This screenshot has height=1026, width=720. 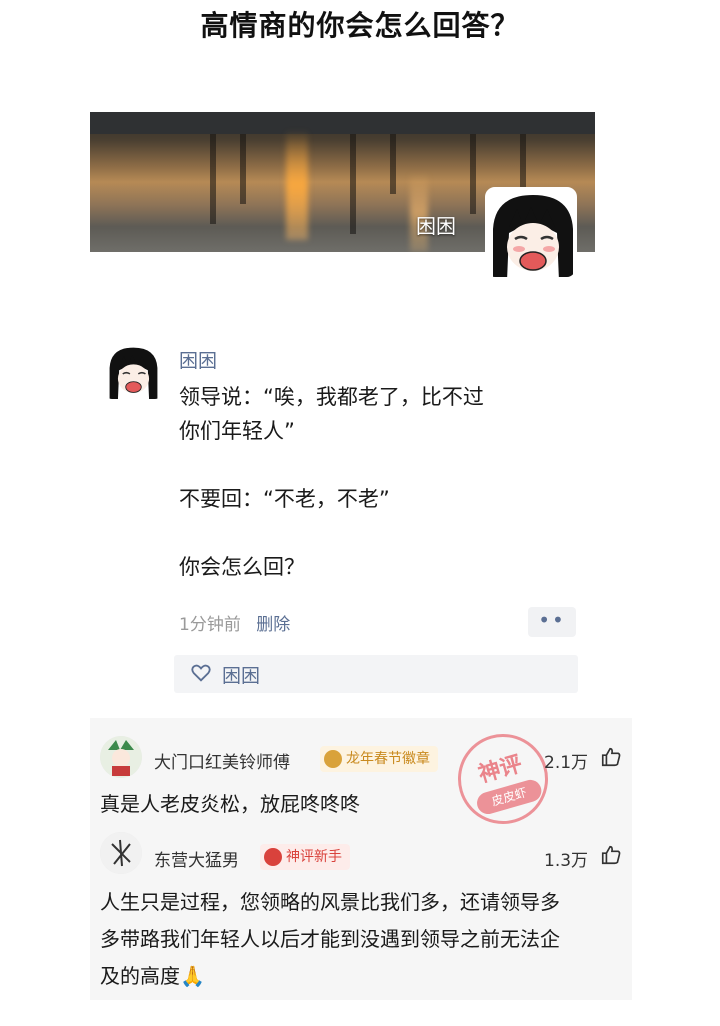 I want to click on author-avatar, so click(x=133, y=371).